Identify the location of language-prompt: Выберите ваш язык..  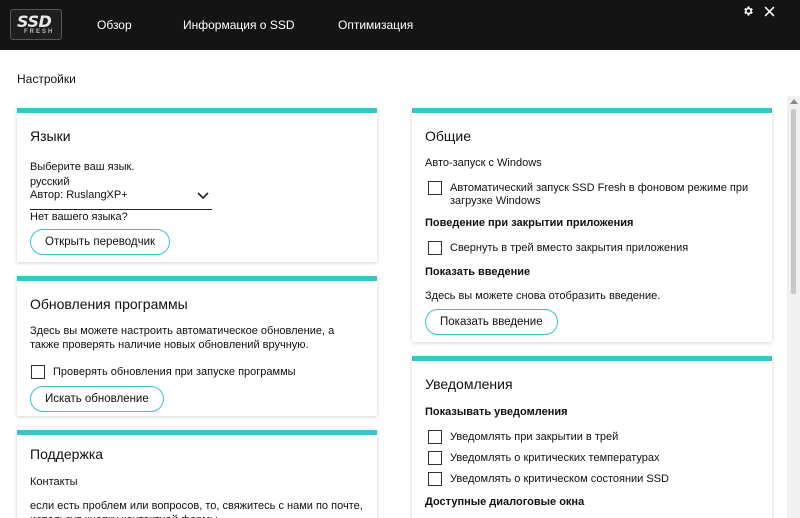
(82, 167).